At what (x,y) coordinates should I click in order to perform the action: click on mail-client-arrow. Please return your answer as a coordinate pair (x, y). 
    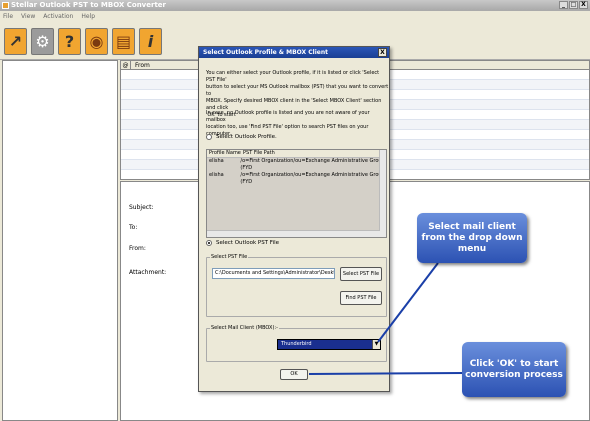
    Looking at the image, I should click on (408, 302).